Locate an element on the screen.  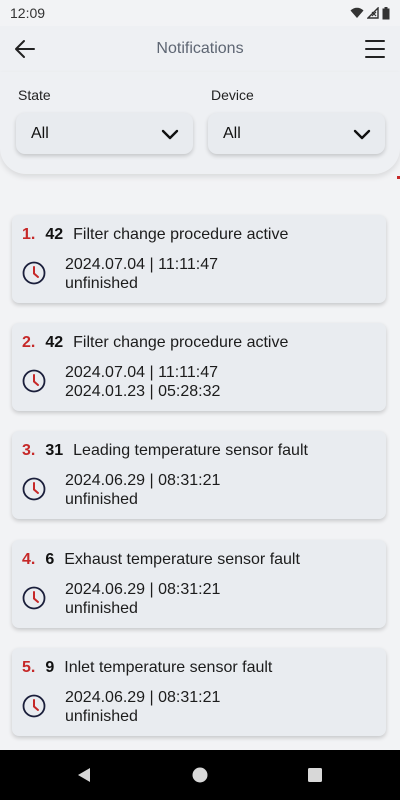
signal-icon is located at coordinates (373, 13).